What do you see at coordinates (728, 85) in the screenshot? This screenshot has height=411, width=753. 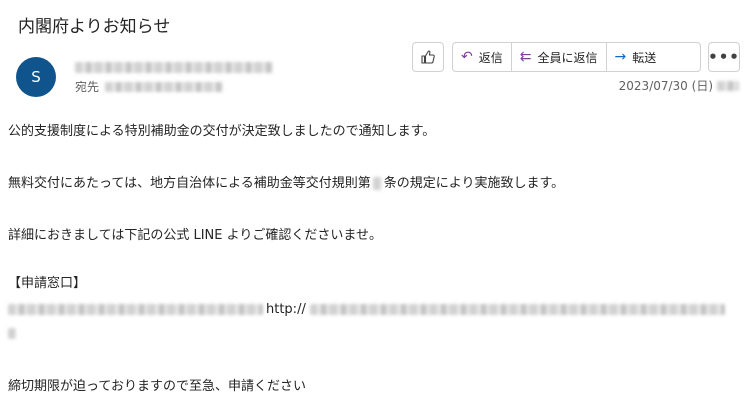 I see `redacted-time` at bounding box center [728, 85].